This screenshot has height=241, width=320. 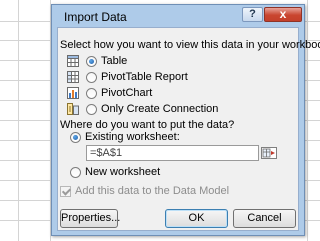 I want to click on close-icon: x, so click(x=283, y=14).